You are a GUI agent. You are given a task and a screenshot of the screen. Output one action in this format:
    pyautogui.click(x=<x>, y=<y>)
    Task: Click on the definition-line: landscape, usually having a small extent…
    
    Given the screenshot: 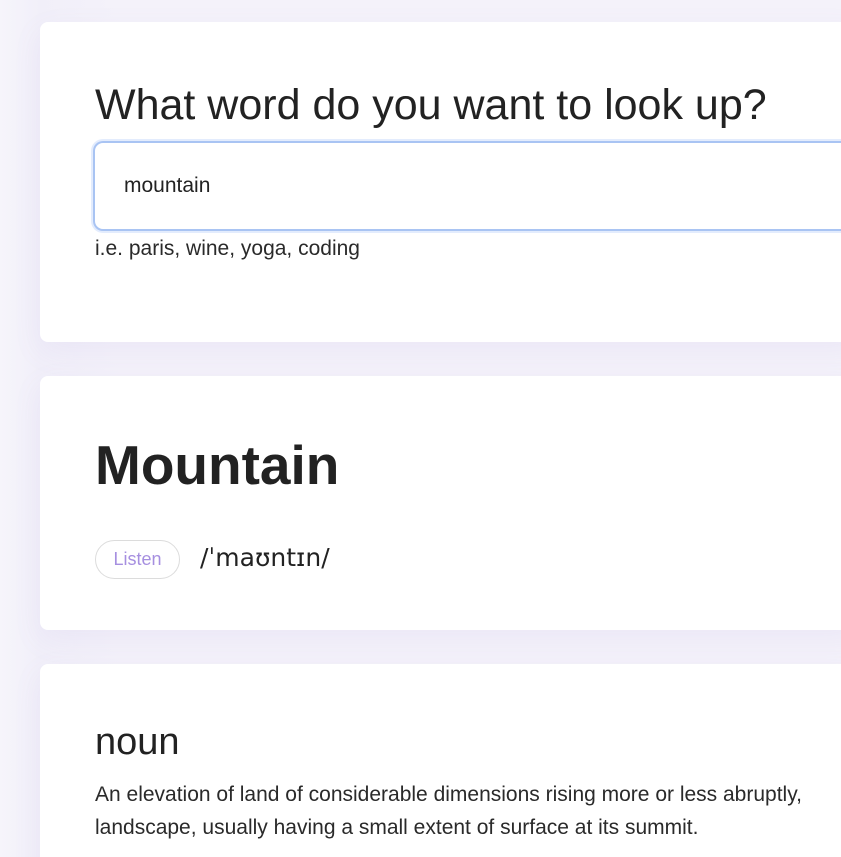 What is the action you would take?
    pyautogui.click(x=397, y=827)
    